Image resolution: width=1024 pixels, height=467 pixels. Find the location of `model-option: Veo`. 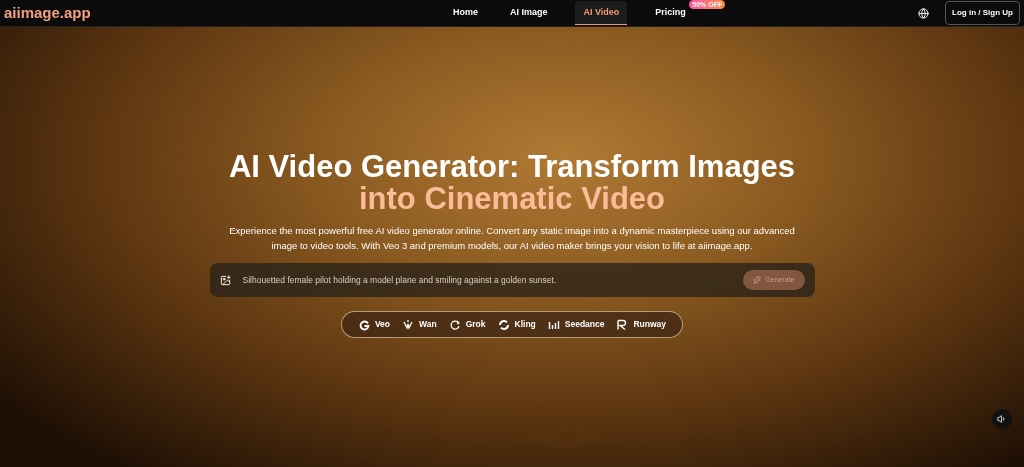

model-option: Veo is located at coordinates (374, 324).